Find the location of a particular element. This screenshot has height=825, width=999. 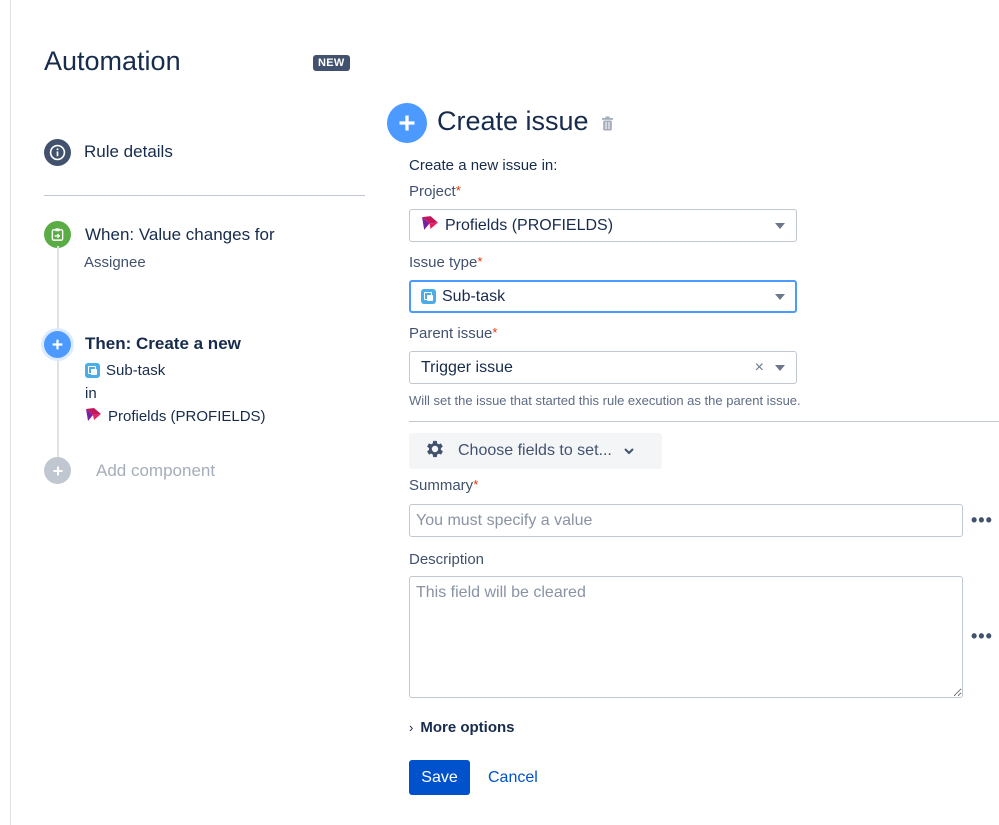

more-options-toggle: › More options is located at coordinates (462, 727).